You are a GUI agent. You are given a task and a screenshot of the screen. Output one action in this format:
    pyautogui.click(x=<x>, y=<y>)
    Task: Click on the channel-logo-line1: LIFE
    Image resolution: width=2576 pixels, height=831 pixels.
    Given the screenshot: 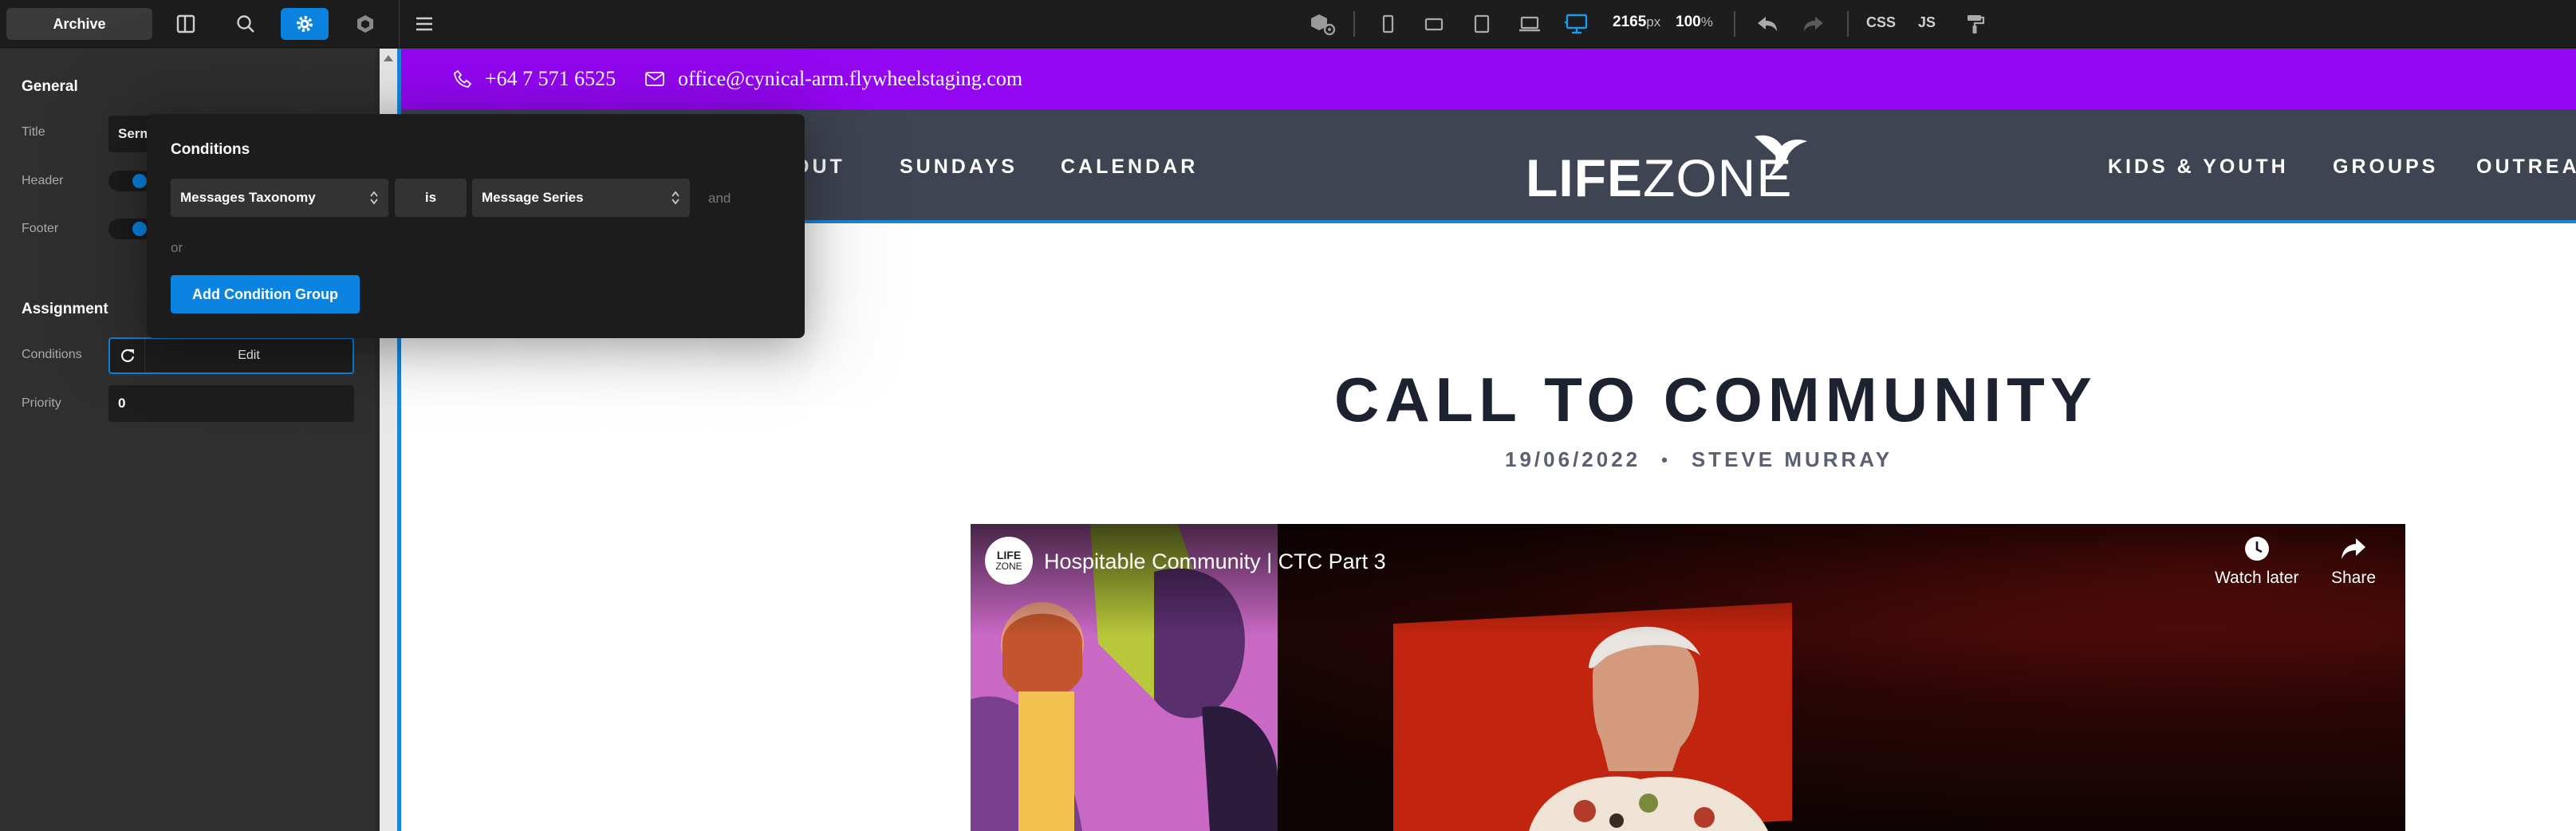 What is the action you would take?
    pyautogui.click(x=1009, y=555)
    